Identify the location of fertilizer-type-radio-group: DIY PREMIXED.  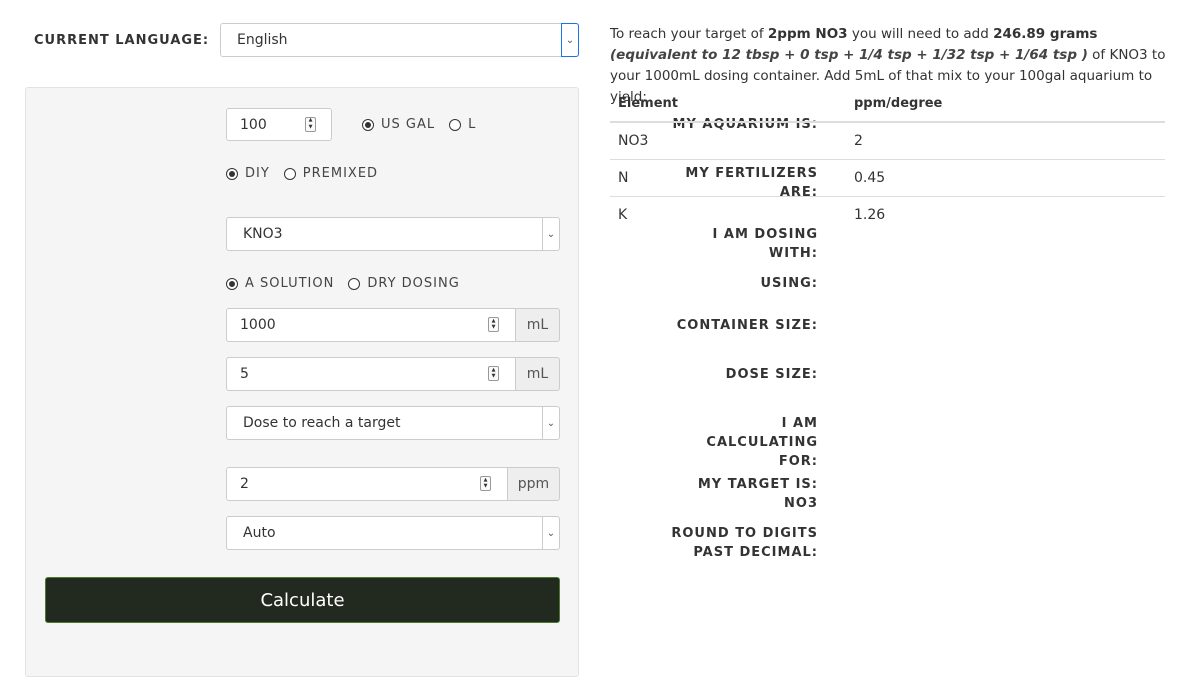
(309, 173).